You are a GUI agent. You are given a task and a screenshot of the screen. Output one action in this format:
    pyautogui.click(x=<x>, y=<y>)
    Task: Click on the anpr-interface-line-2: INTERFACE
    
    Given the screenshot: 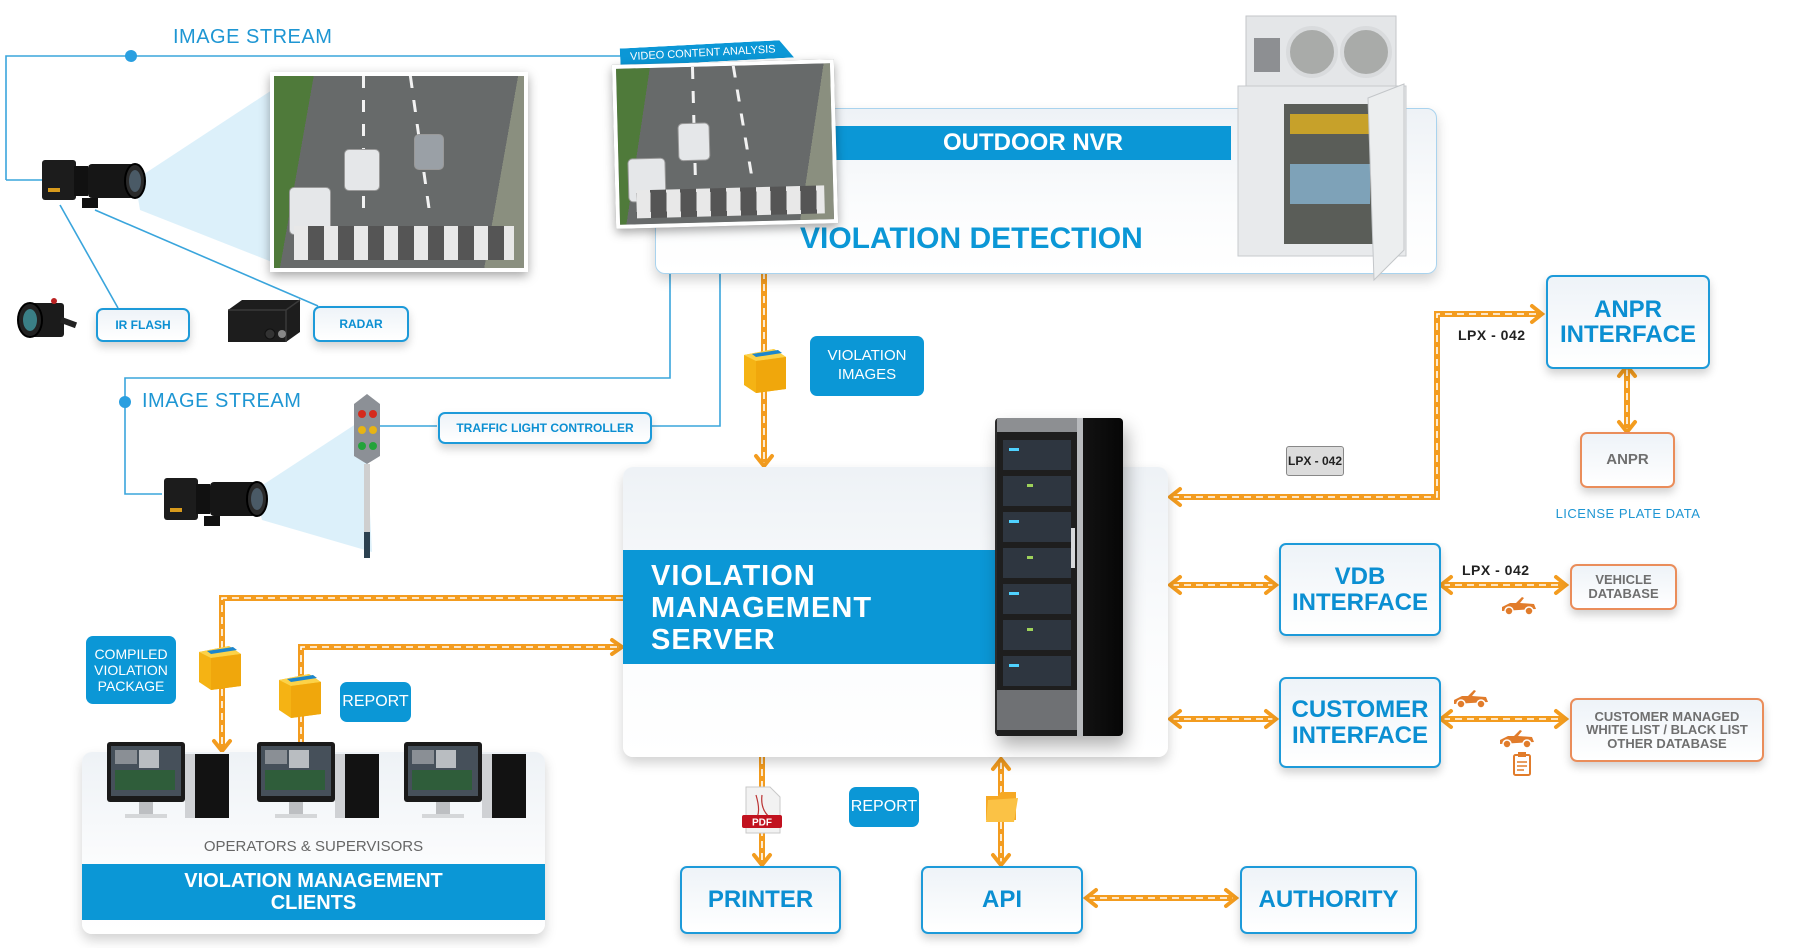 What is the action you would take?
    pyautogui.click(x=1627, y=334)
    